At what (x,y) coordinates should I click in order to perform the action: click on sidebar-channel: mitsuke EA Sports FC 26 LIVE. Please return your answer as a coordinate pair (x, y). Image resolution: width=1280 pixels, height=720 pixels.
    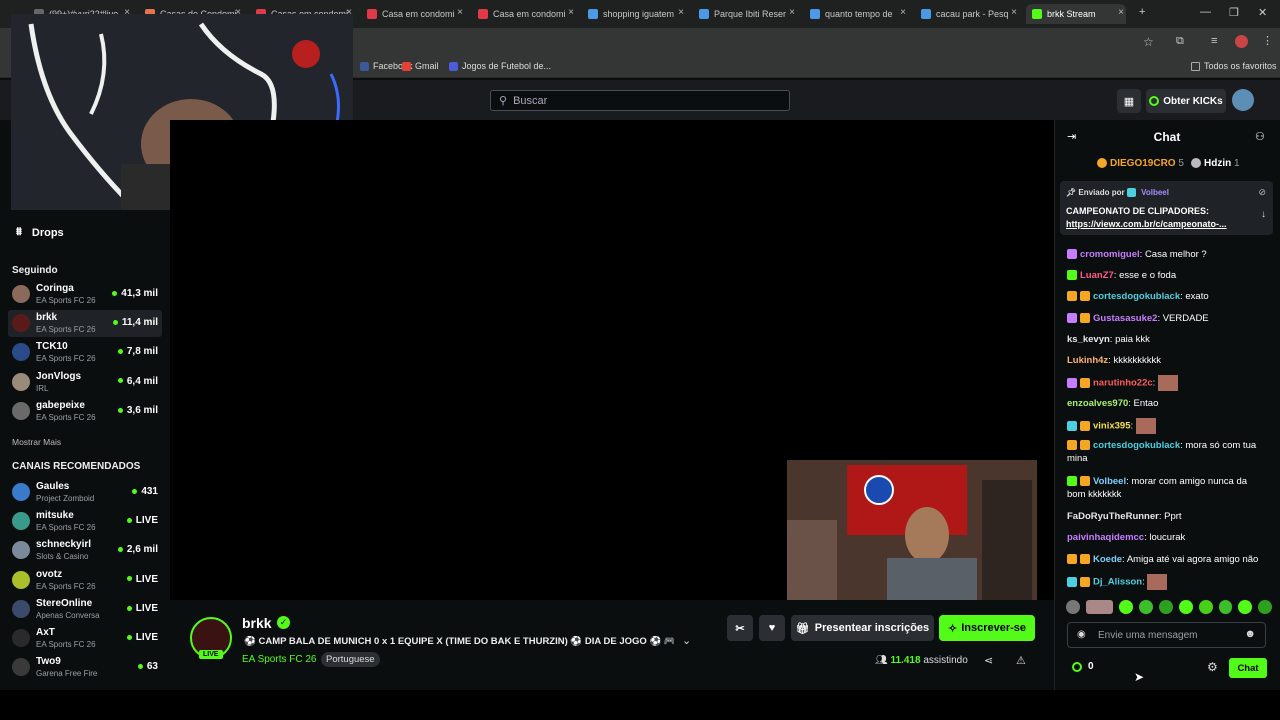
    Looking at the image, I should click on (85, 521).